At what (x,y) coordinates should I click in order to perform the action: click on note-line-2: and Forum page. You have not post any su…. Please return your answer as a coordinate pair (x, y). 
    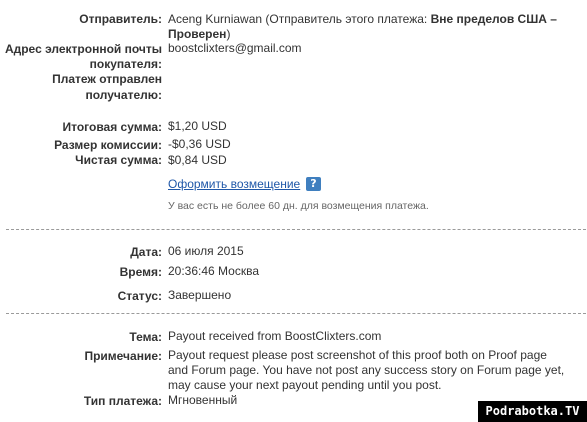
    Looking at the image, I should click on (366, 370).